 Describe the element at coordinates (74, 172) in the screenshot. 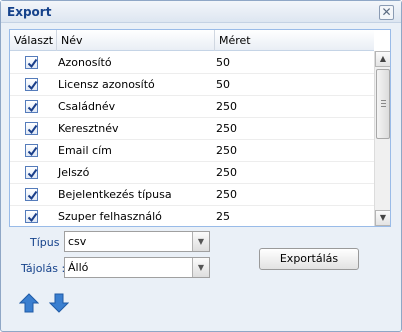

I see `row-name: Jelszó` at that location.